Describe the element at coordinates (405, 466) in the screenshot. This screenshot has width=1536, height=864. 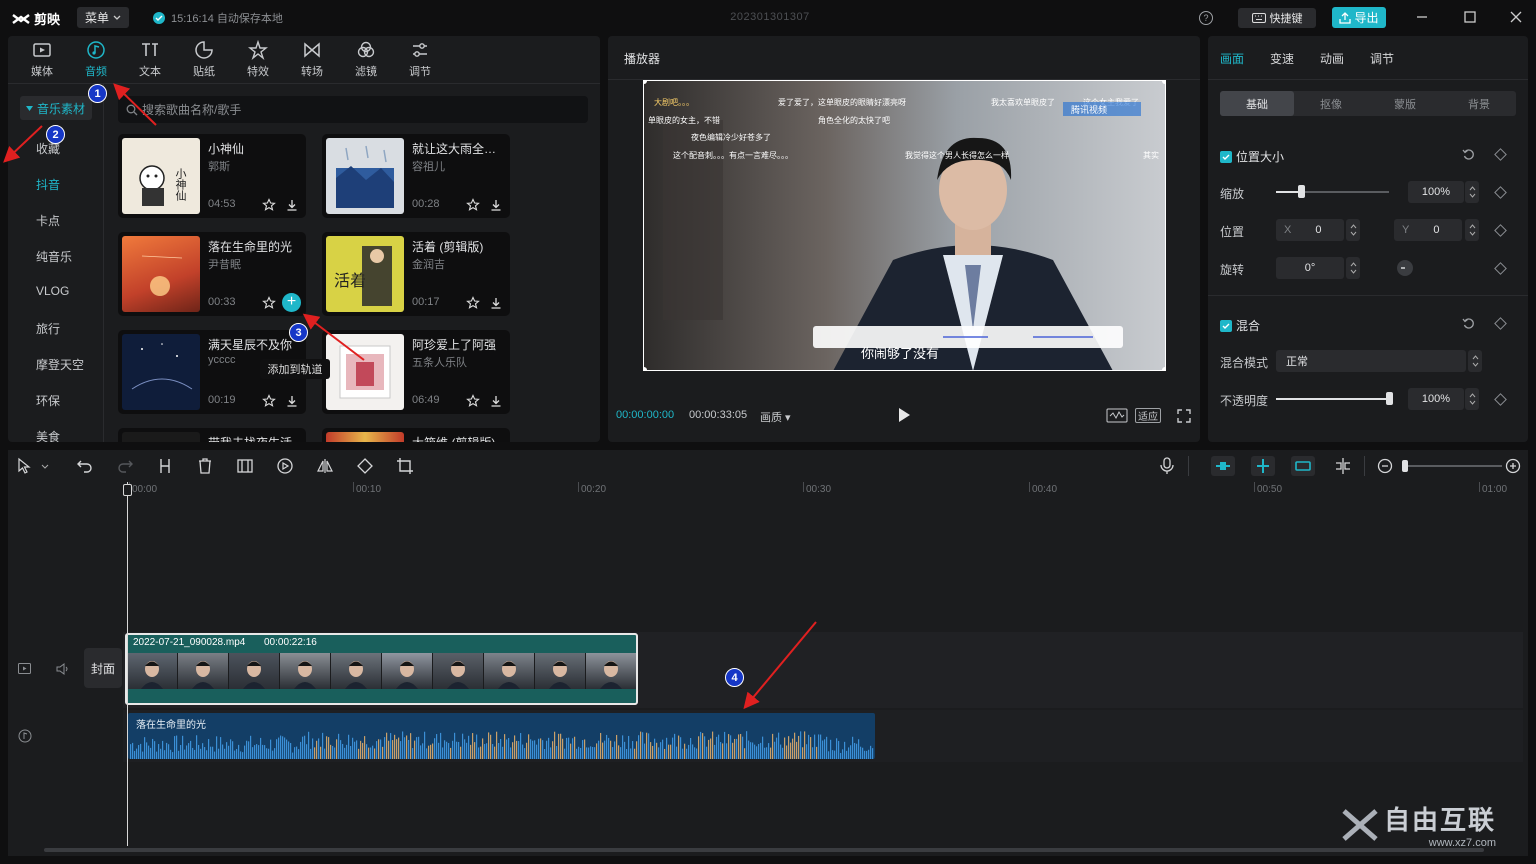
I see `crop-icon` at that location.